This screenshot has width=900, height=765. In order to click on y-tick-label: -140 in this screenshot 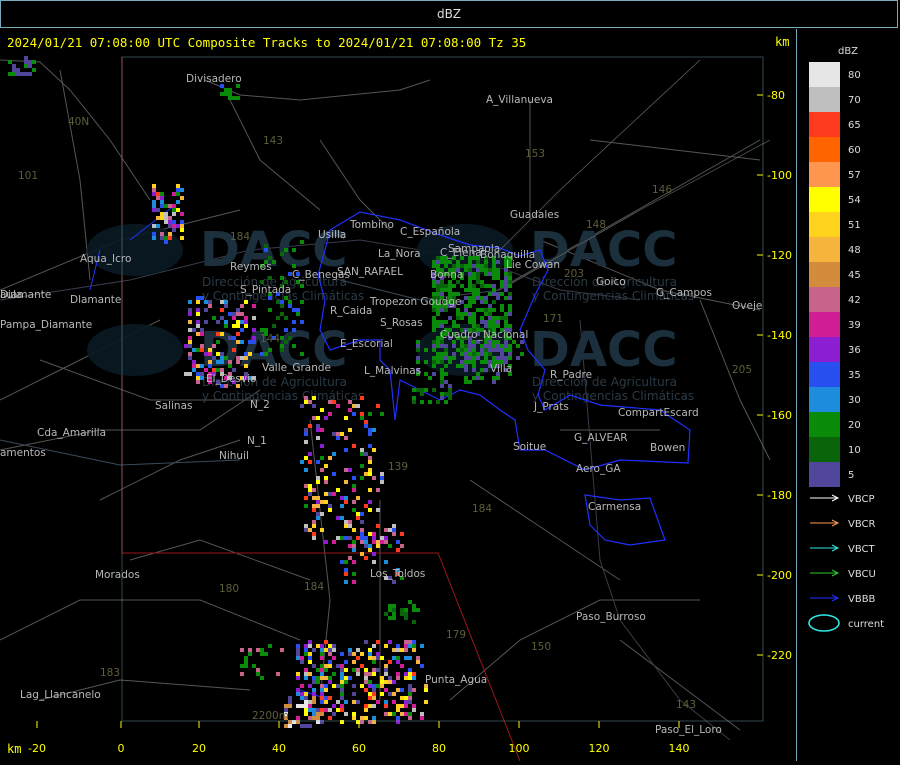, I will do `click(779, 335)`.